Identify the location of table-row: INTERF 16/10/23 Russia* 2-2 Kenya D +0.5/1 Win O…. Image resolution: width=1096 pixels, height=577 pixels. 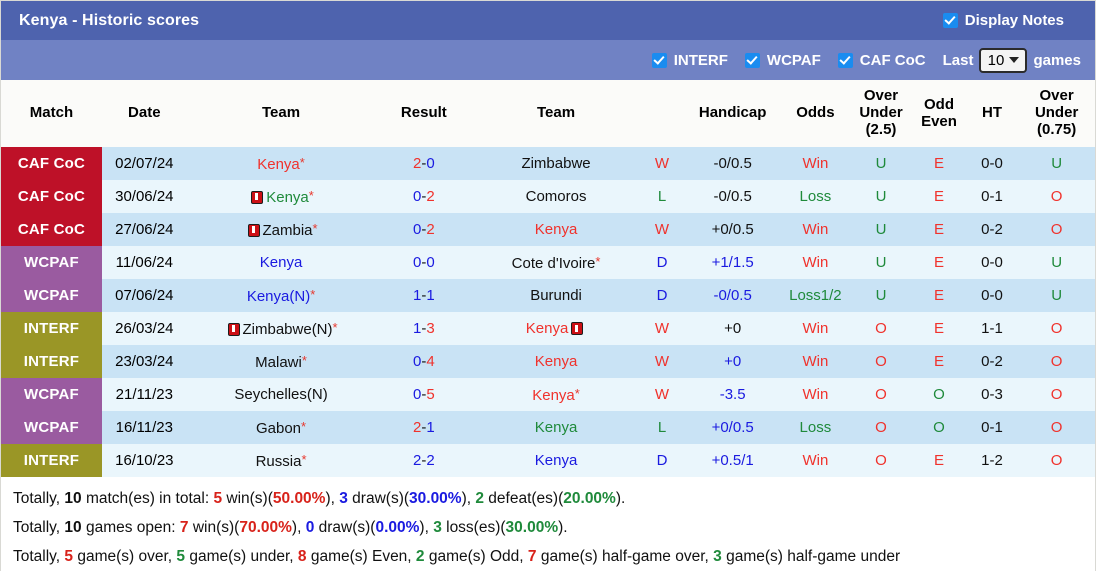
(548, 460).